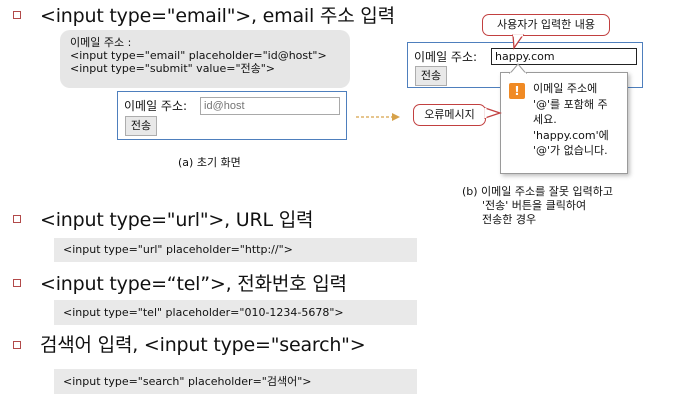 Image resolution: width=684 pixels, height=407 pixels. I want to click on heading-search: 검색어 입력, <input type="search">, so click(203, 345).